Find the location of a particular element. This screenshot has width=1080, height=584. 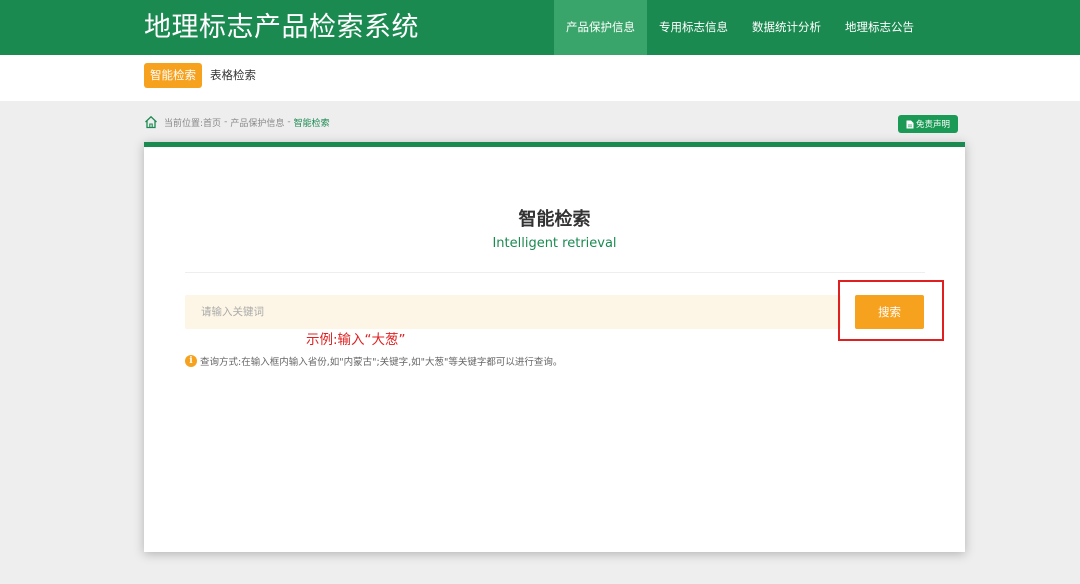

breadcrumb-product-protection: 产品保护信息 is located at coordinates (257, 122).